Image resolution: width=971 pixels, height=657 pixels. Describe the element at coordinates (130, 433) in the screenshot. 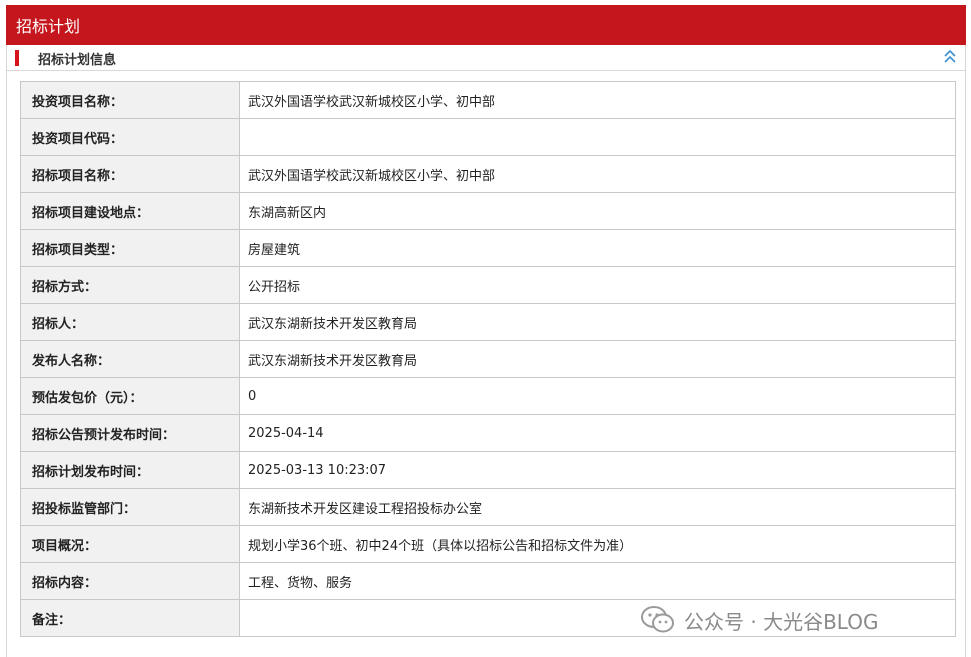

I see `row-label: 招标公告预计发布时间：` at that location.